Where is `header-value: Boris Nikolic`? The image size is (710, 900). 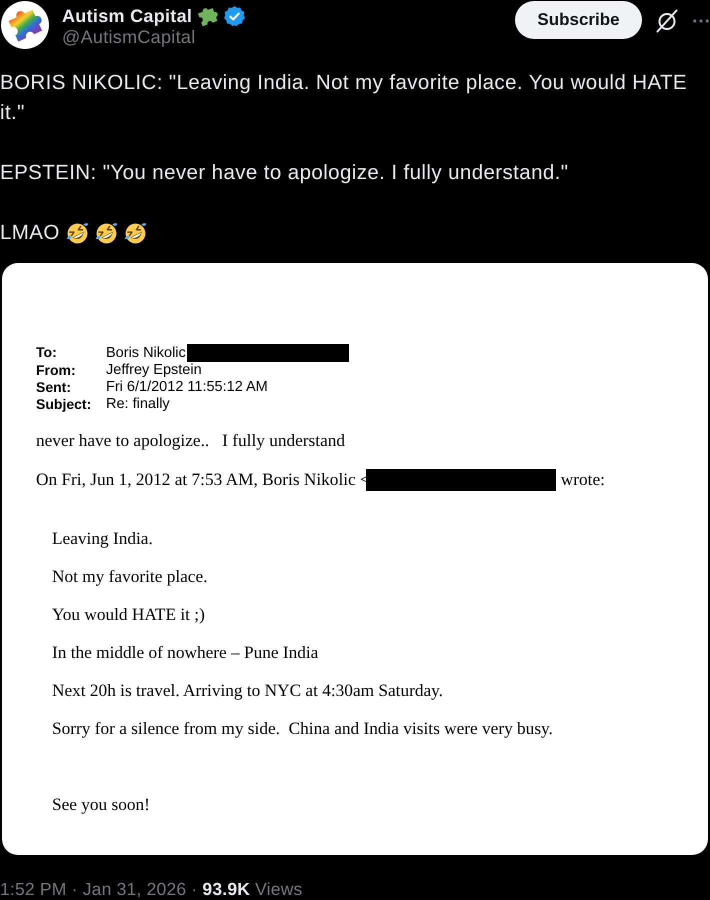
header-value: Boris Nikolic is located at coordinates (146, 353).